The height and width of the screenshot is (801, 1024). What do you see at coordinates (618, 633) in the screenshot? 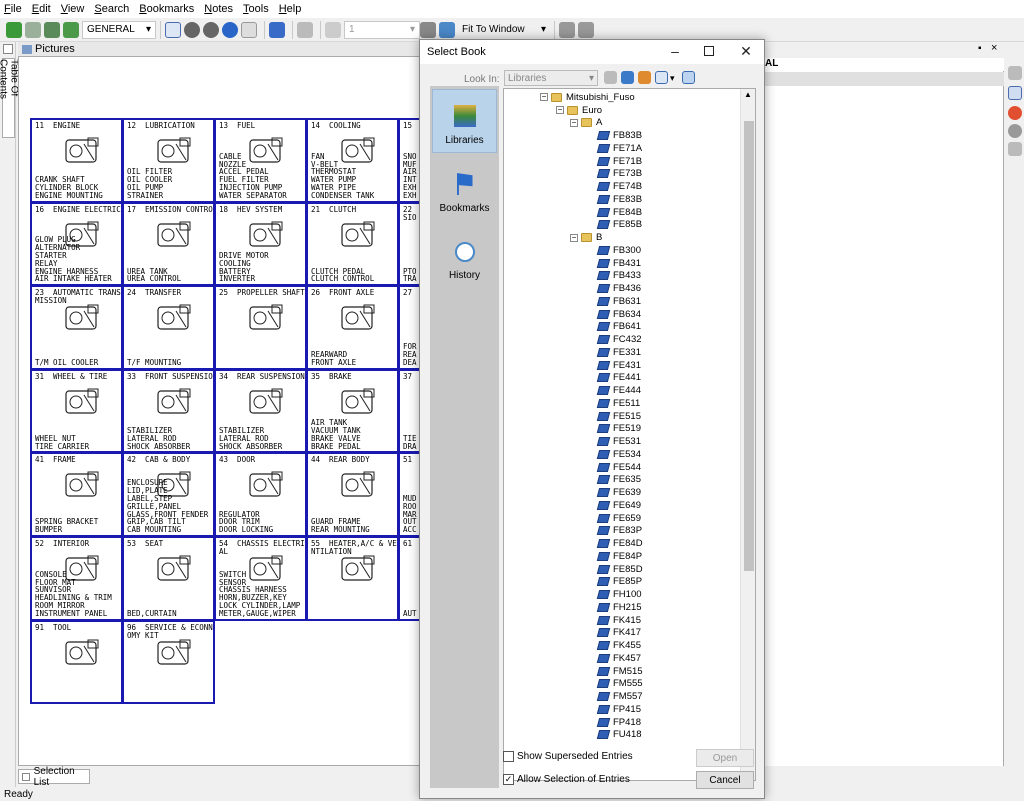
I see `tree-node-book: FK417` at bounding box center [618, 633].